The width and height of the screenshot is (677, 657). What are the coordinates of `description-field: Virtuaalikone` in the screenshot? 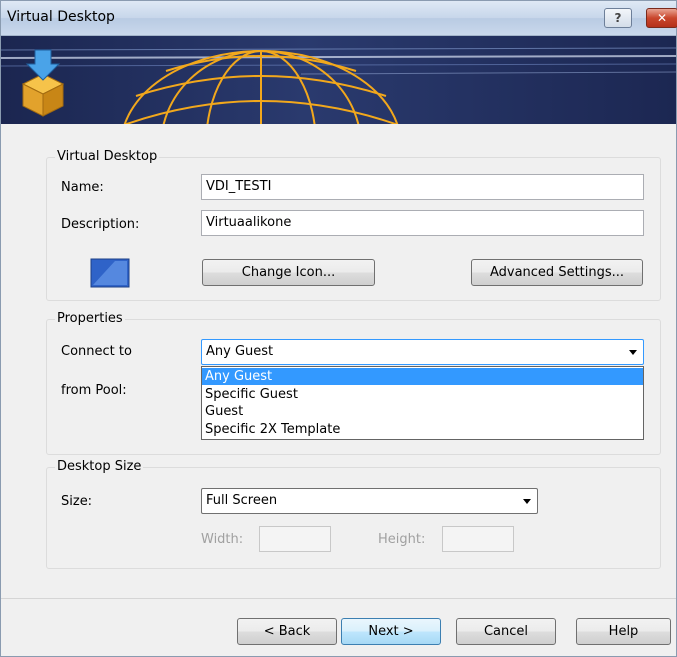 It's located at (422, 223).